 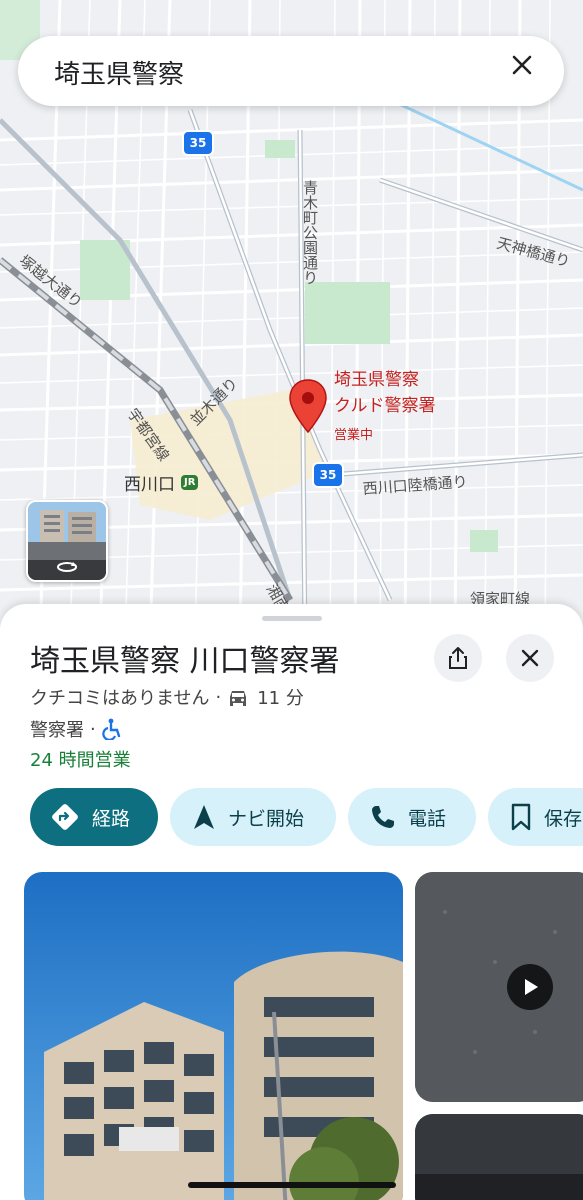 I want to click on save-button: 保存, so click(x=535, y=817).